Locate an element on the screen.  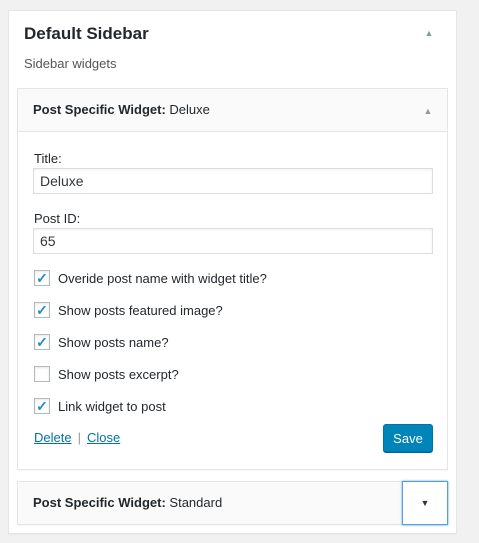
delete-link: Delete is located at coordinates (53, 437).